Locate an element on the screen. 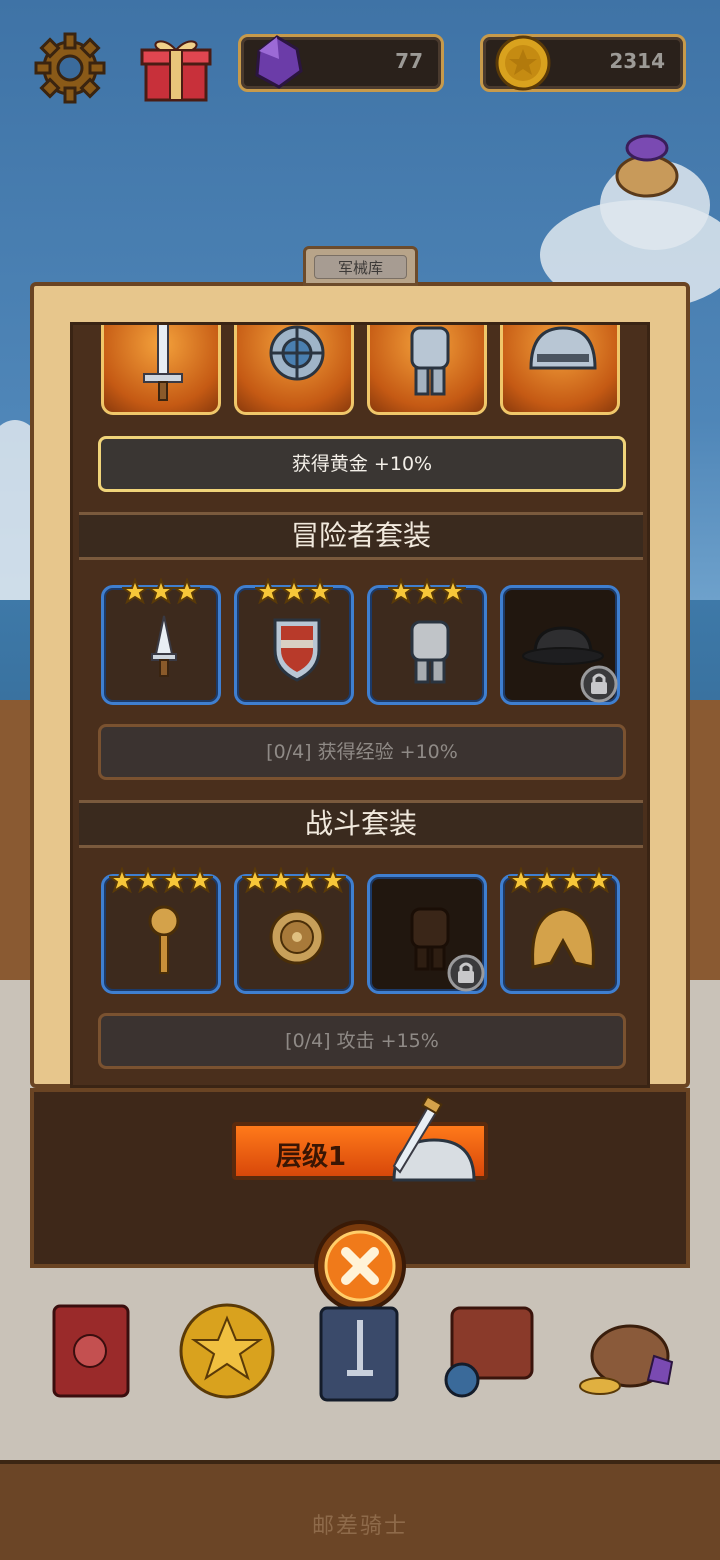  equipment-slot-gold-helmet is located at coordinates (560, 930).